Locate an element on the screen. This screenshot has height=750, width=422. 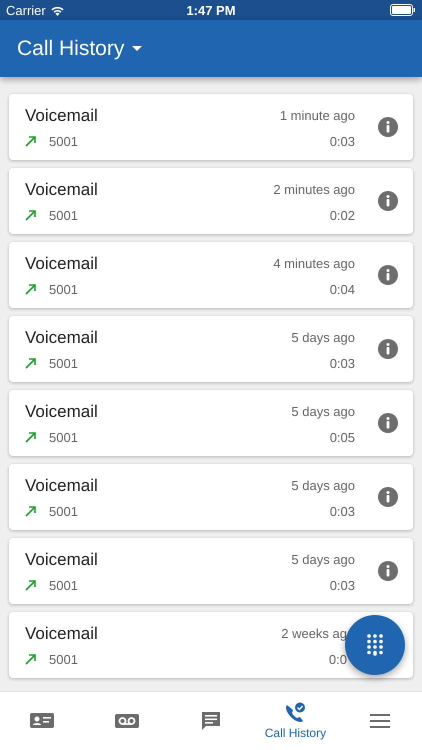
tab-item: Call History is located at coordinates (295, 721).